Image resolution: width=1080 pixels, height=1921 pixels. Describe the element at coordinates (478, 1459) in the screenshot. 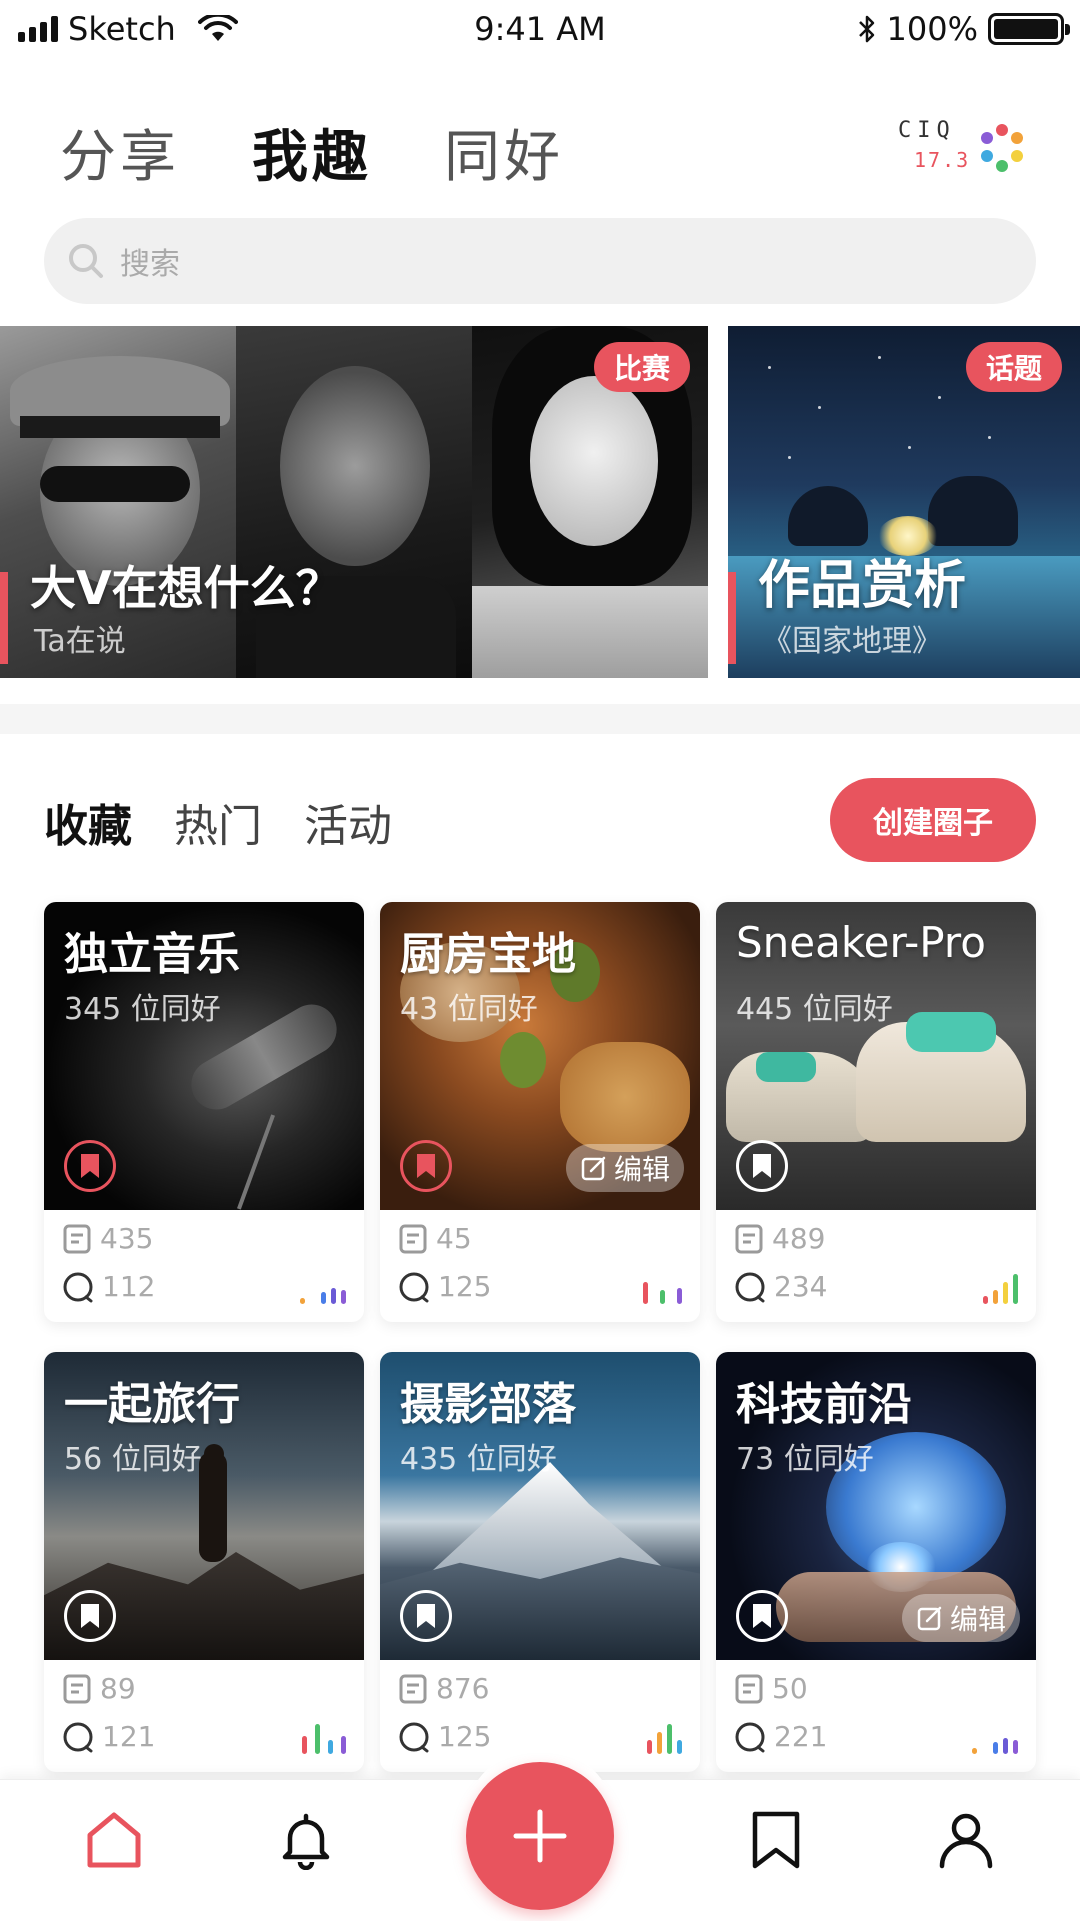

I see `card-members: 435 位同好` at that location.